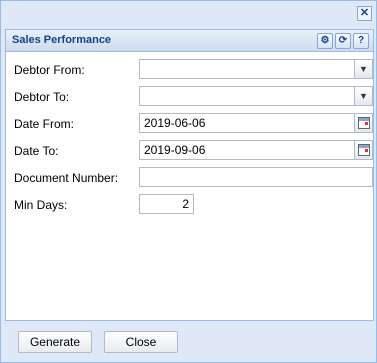 This screenshot has width=377, height=363. I want to click on panel-tools: ⚙ ⟳ ?, so click(343, 41).